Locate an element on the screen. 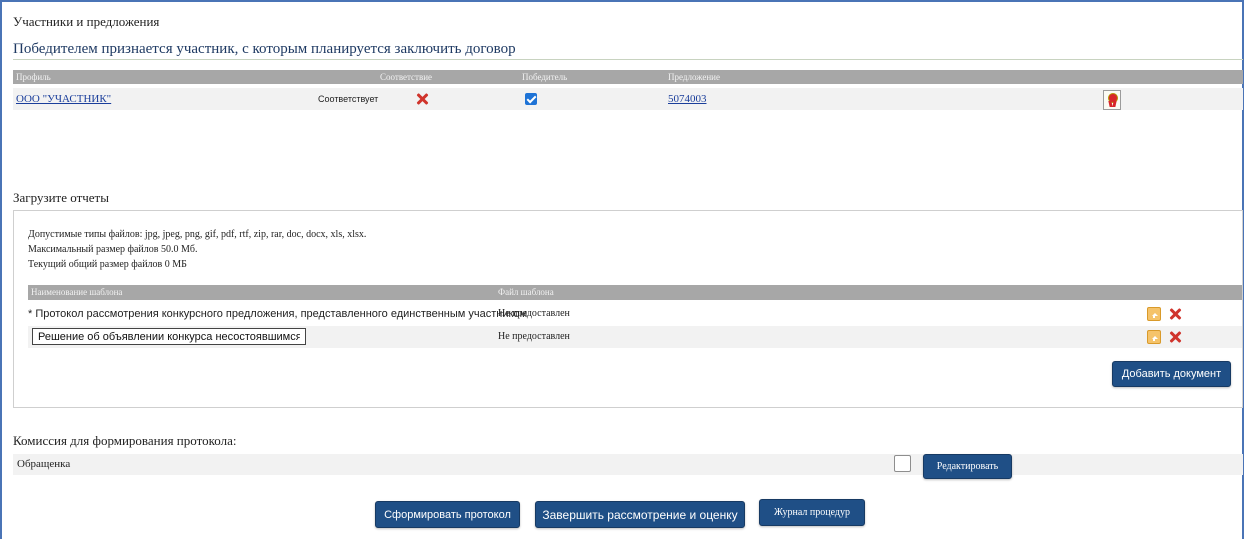 This screenshot has height=539, width=1244. template-name-input is located at coordinates (169, 336).